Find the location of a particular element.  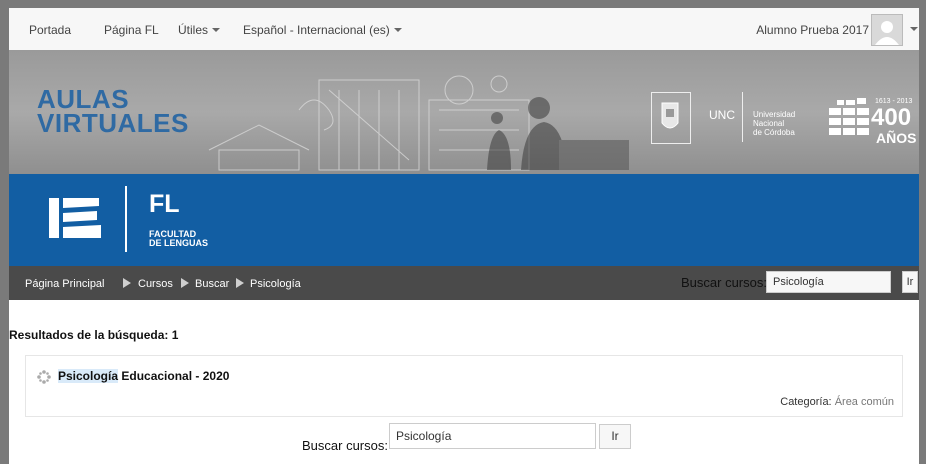

banner-illustration is located at coordinates (418, 123).